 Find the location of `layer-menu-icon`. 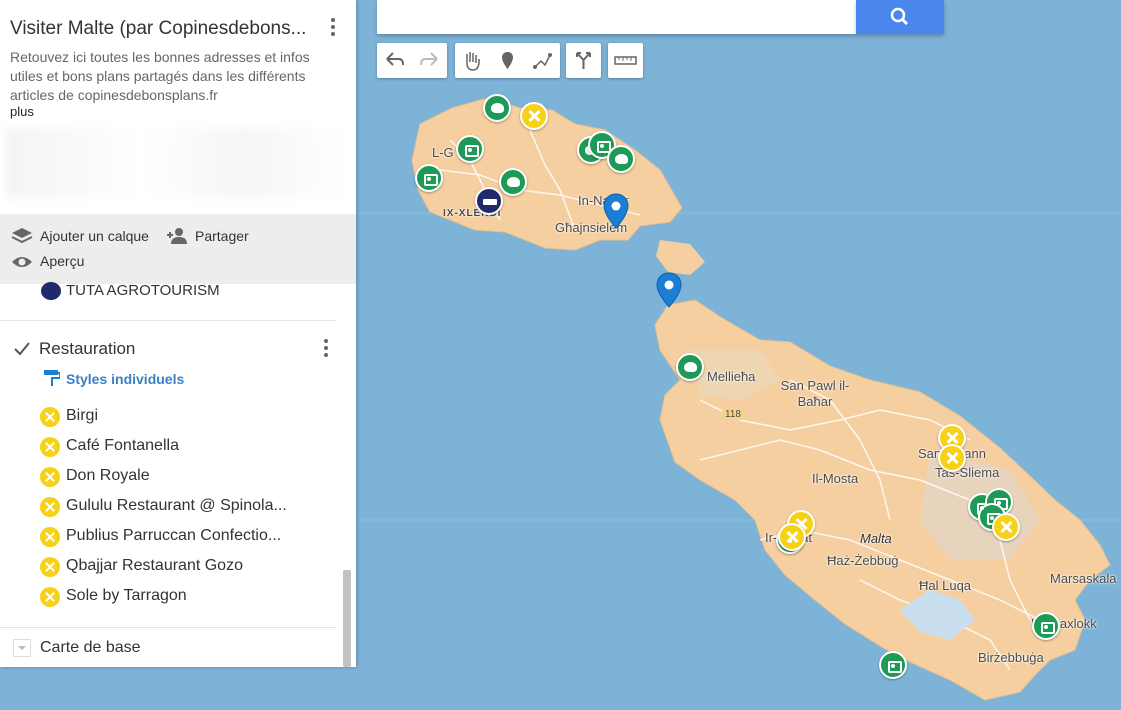

layer-menu-icon is located at coordinates (326, 349).